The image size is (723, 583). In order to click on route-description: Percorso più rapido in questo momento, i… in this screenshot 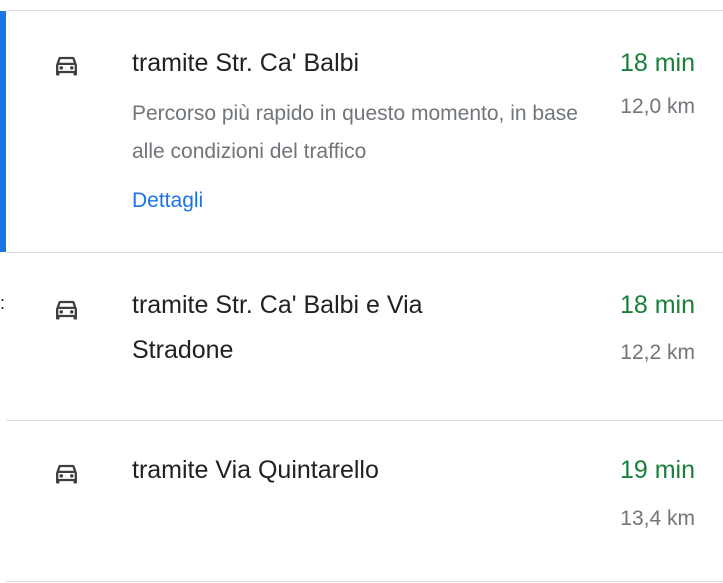, I will do `click(355, 132)`.